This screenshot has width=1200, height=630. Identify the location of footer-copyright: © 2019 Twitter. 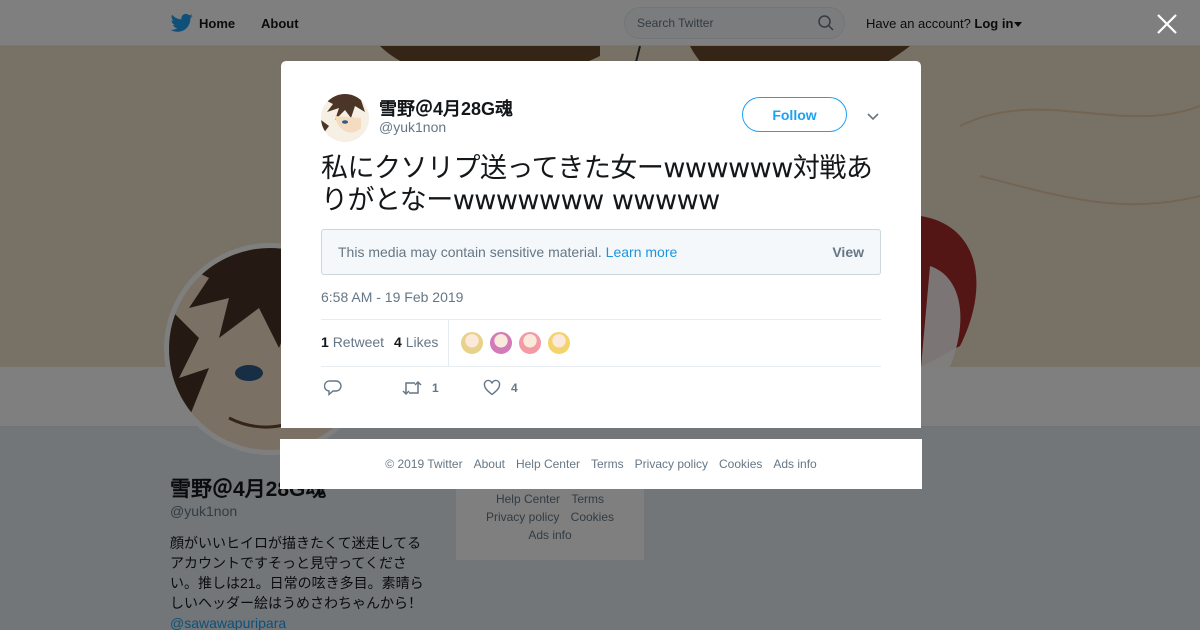
(424, 464).